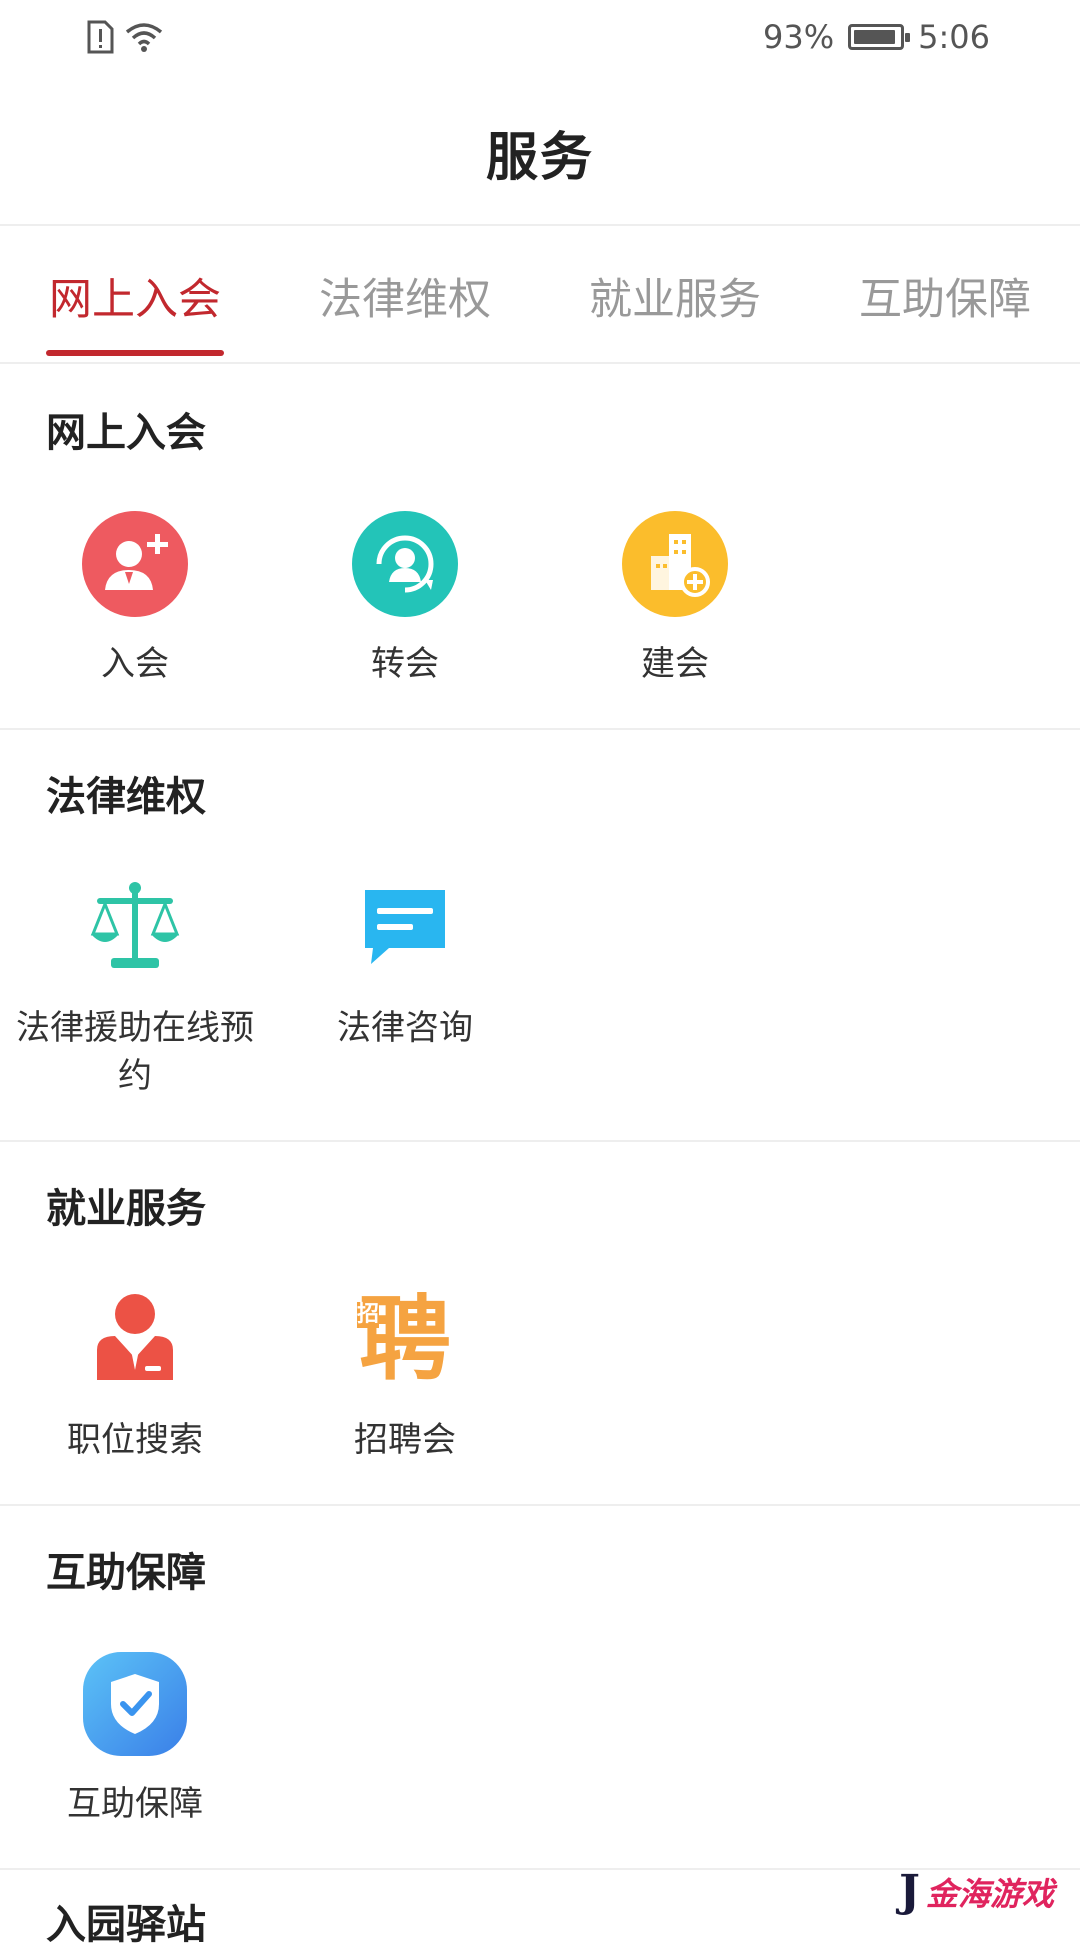 This screenshot has height=1950, width=1080. What do you see at coordinates (135, 353) in the screenshot?
I see `active-tab-indicator` at bounding box center [135, 353].